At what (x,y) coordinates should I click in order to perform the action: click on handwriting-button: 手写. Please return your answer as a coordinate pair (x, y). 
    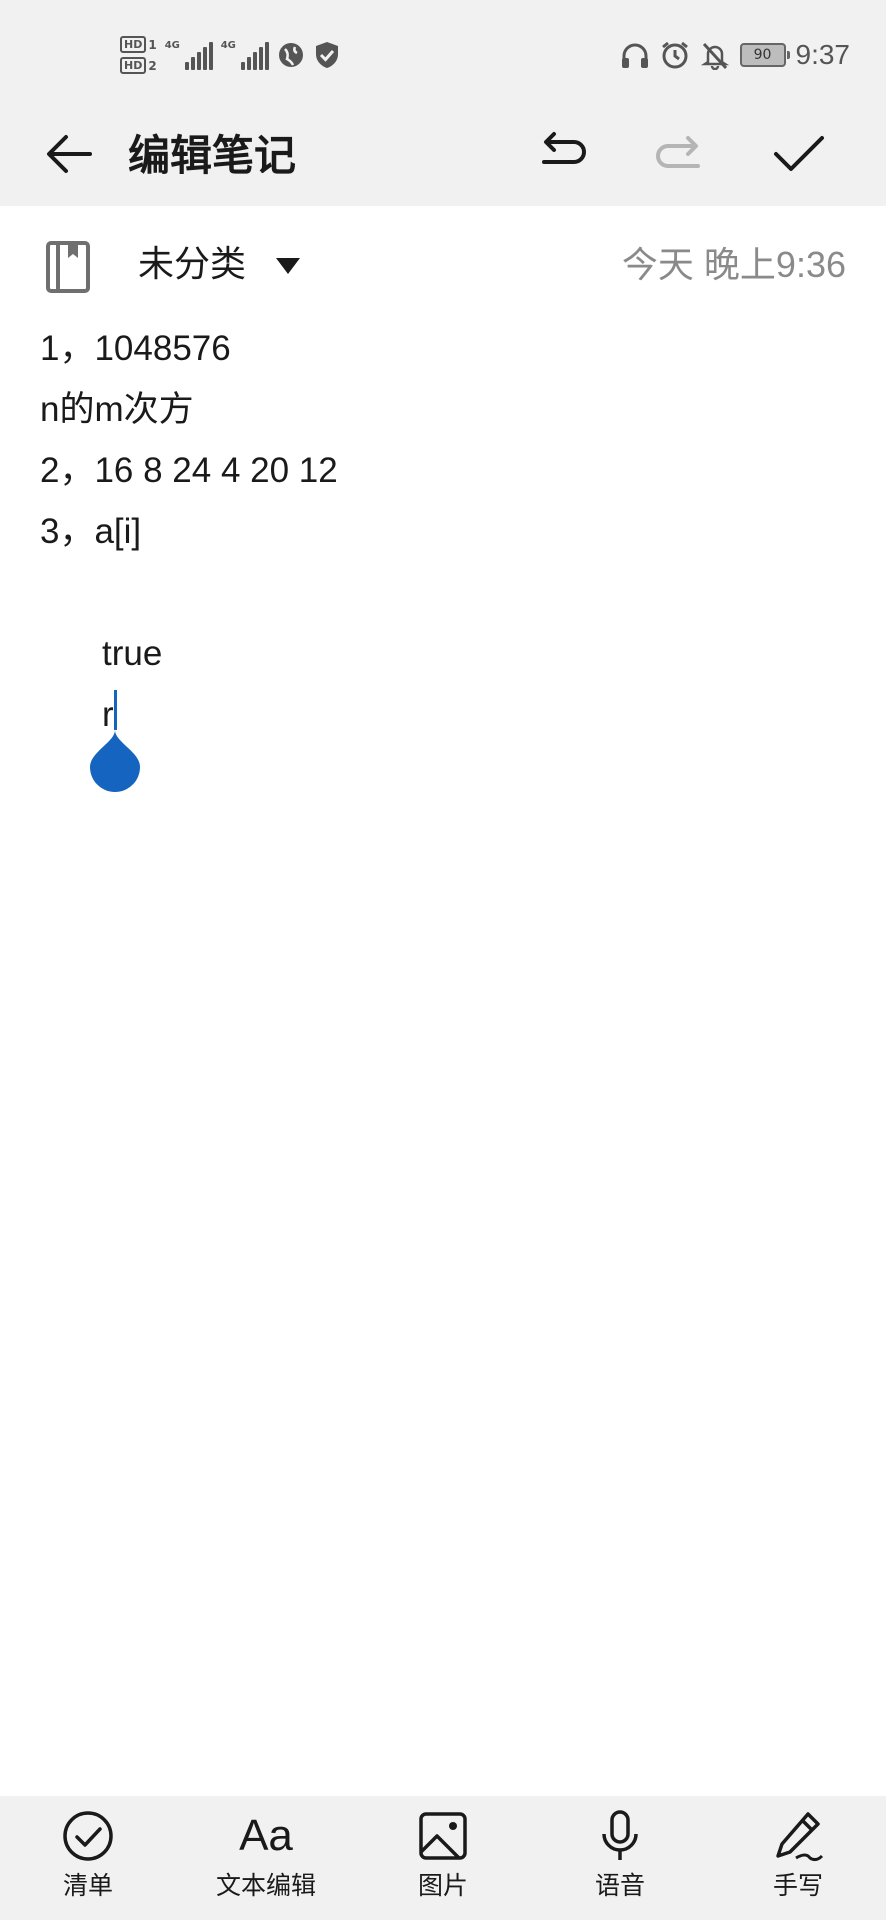
    Looking at the image, I should click on (798, 1863).